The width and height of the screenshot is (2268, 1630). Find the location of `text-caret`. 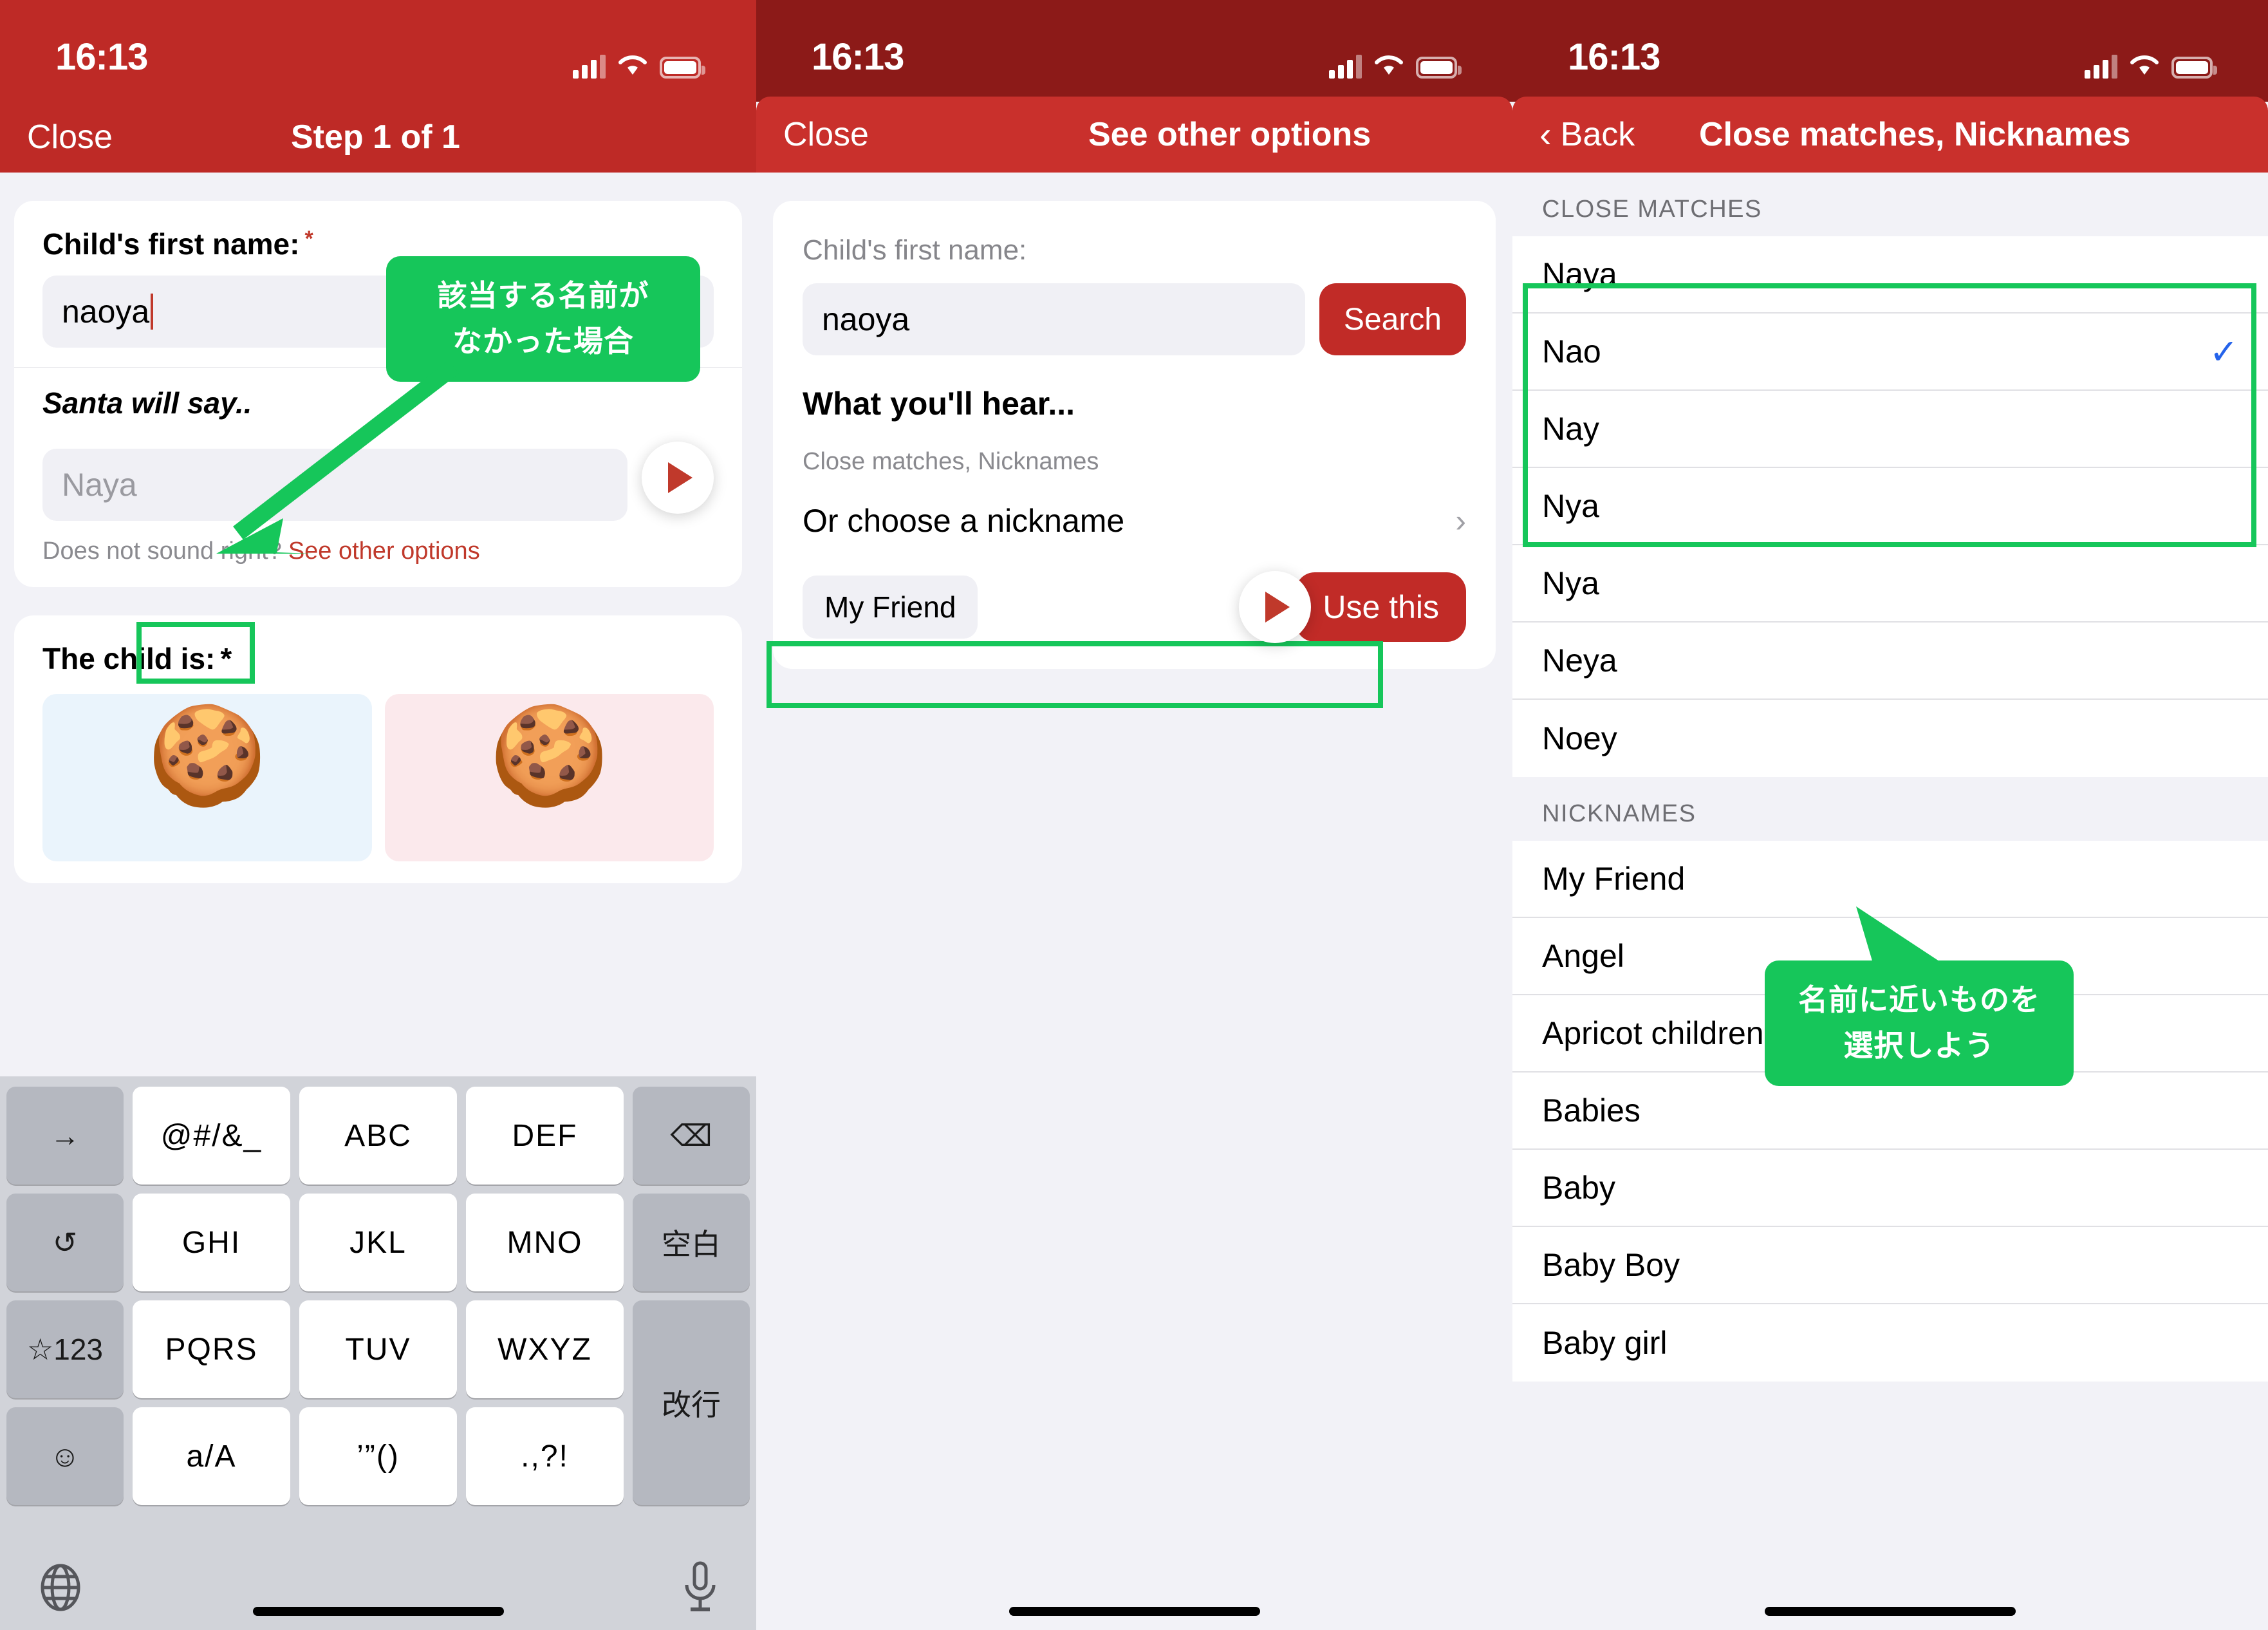

text-caret is located at coordinates (152, 312).